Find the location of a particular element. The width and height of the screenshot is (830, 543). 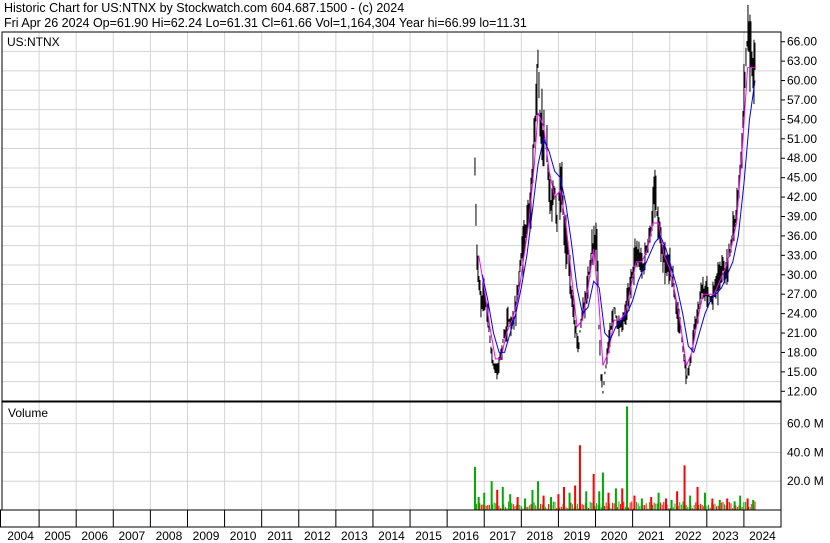

symbol-label: US:NTNX is located at coordinates (33, 42).